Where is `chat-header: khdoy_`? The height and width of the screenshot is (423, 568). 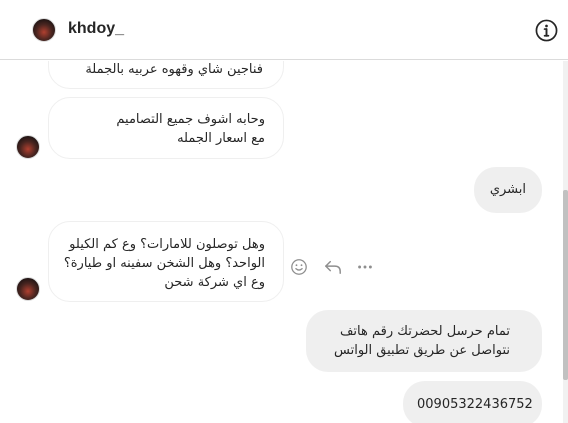 chat-header: khdoy_ is located at coordinates (284, 30).